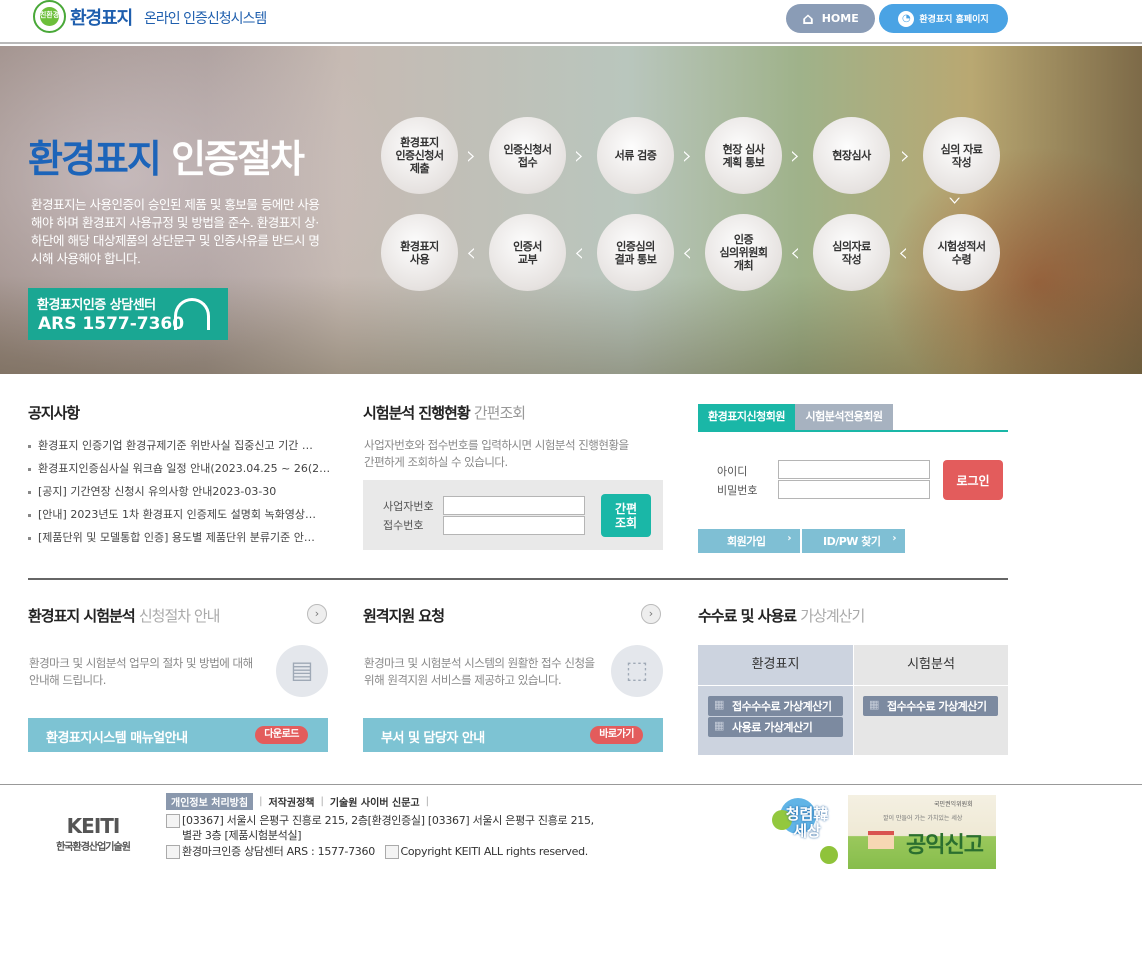 This screenshot has width=1142, height=961. I want to click on eco-label-column: 접수수수료 가상계산기 사용료 가상계산기, so click(775, 720).